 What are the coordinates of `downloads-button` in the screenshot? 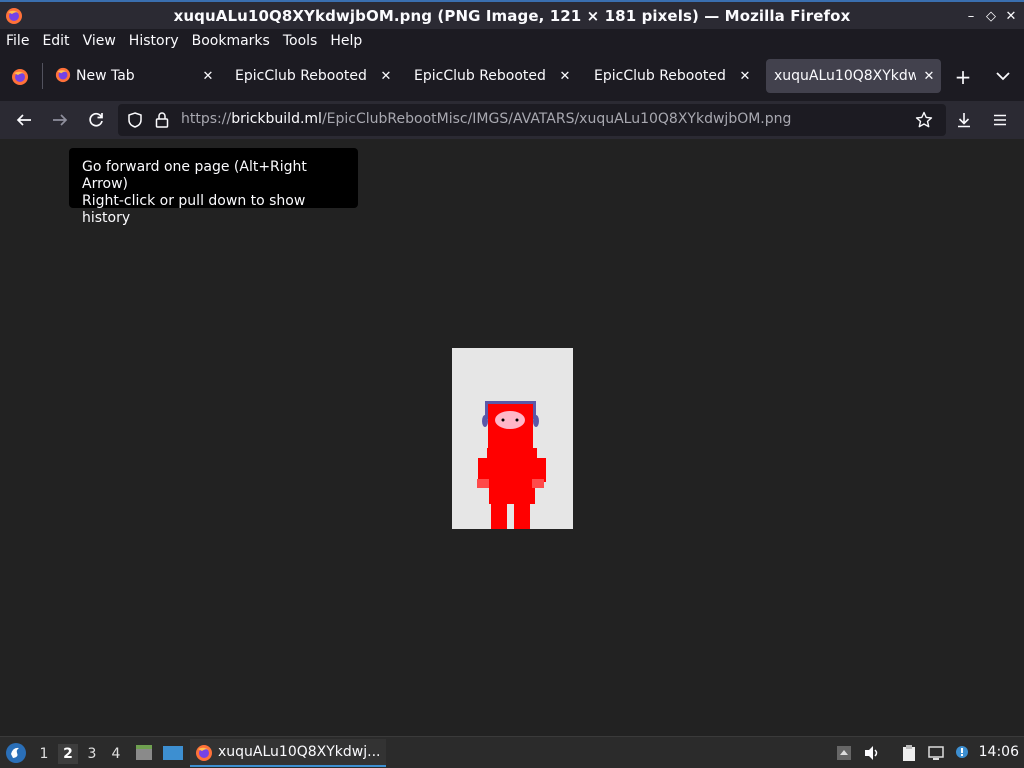 It's located at (964, 120).